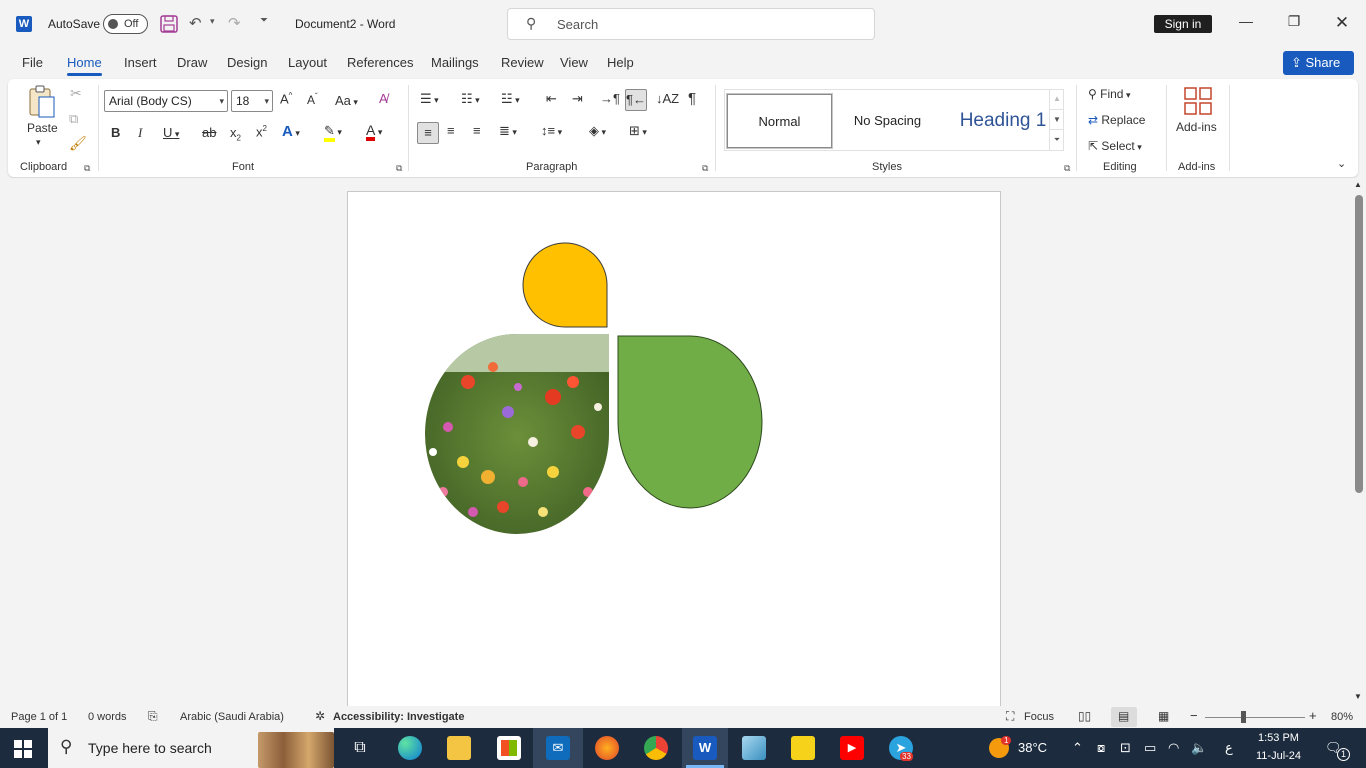 Image resolution: width=1366 pixels, height=768 pixels. What do you see at coordinates (429, 99) in the screenshot?
I see `bullets-icon: ☰ ▾` at bounding box center [429, 99].